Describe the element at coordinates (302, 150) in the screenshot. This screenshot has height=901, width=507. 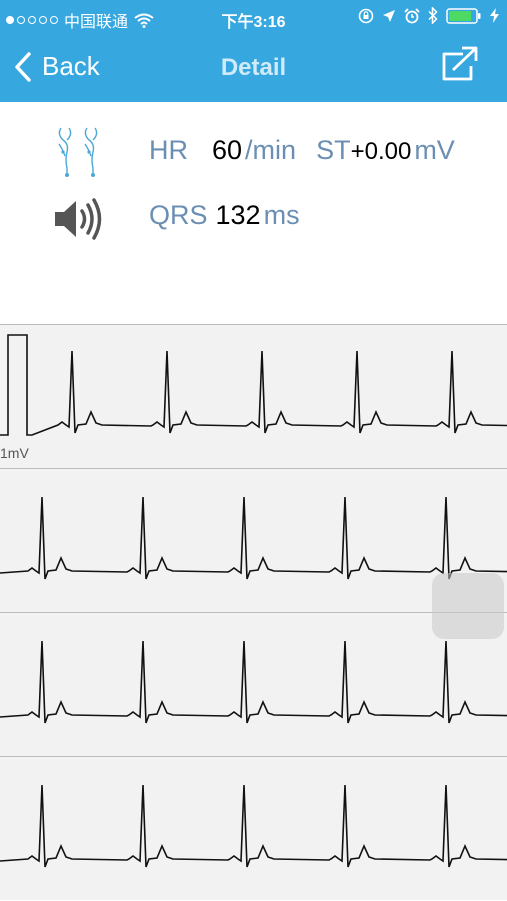
I see `hr-st-row: HR 60 /min ST +0.00 mV` at that location.